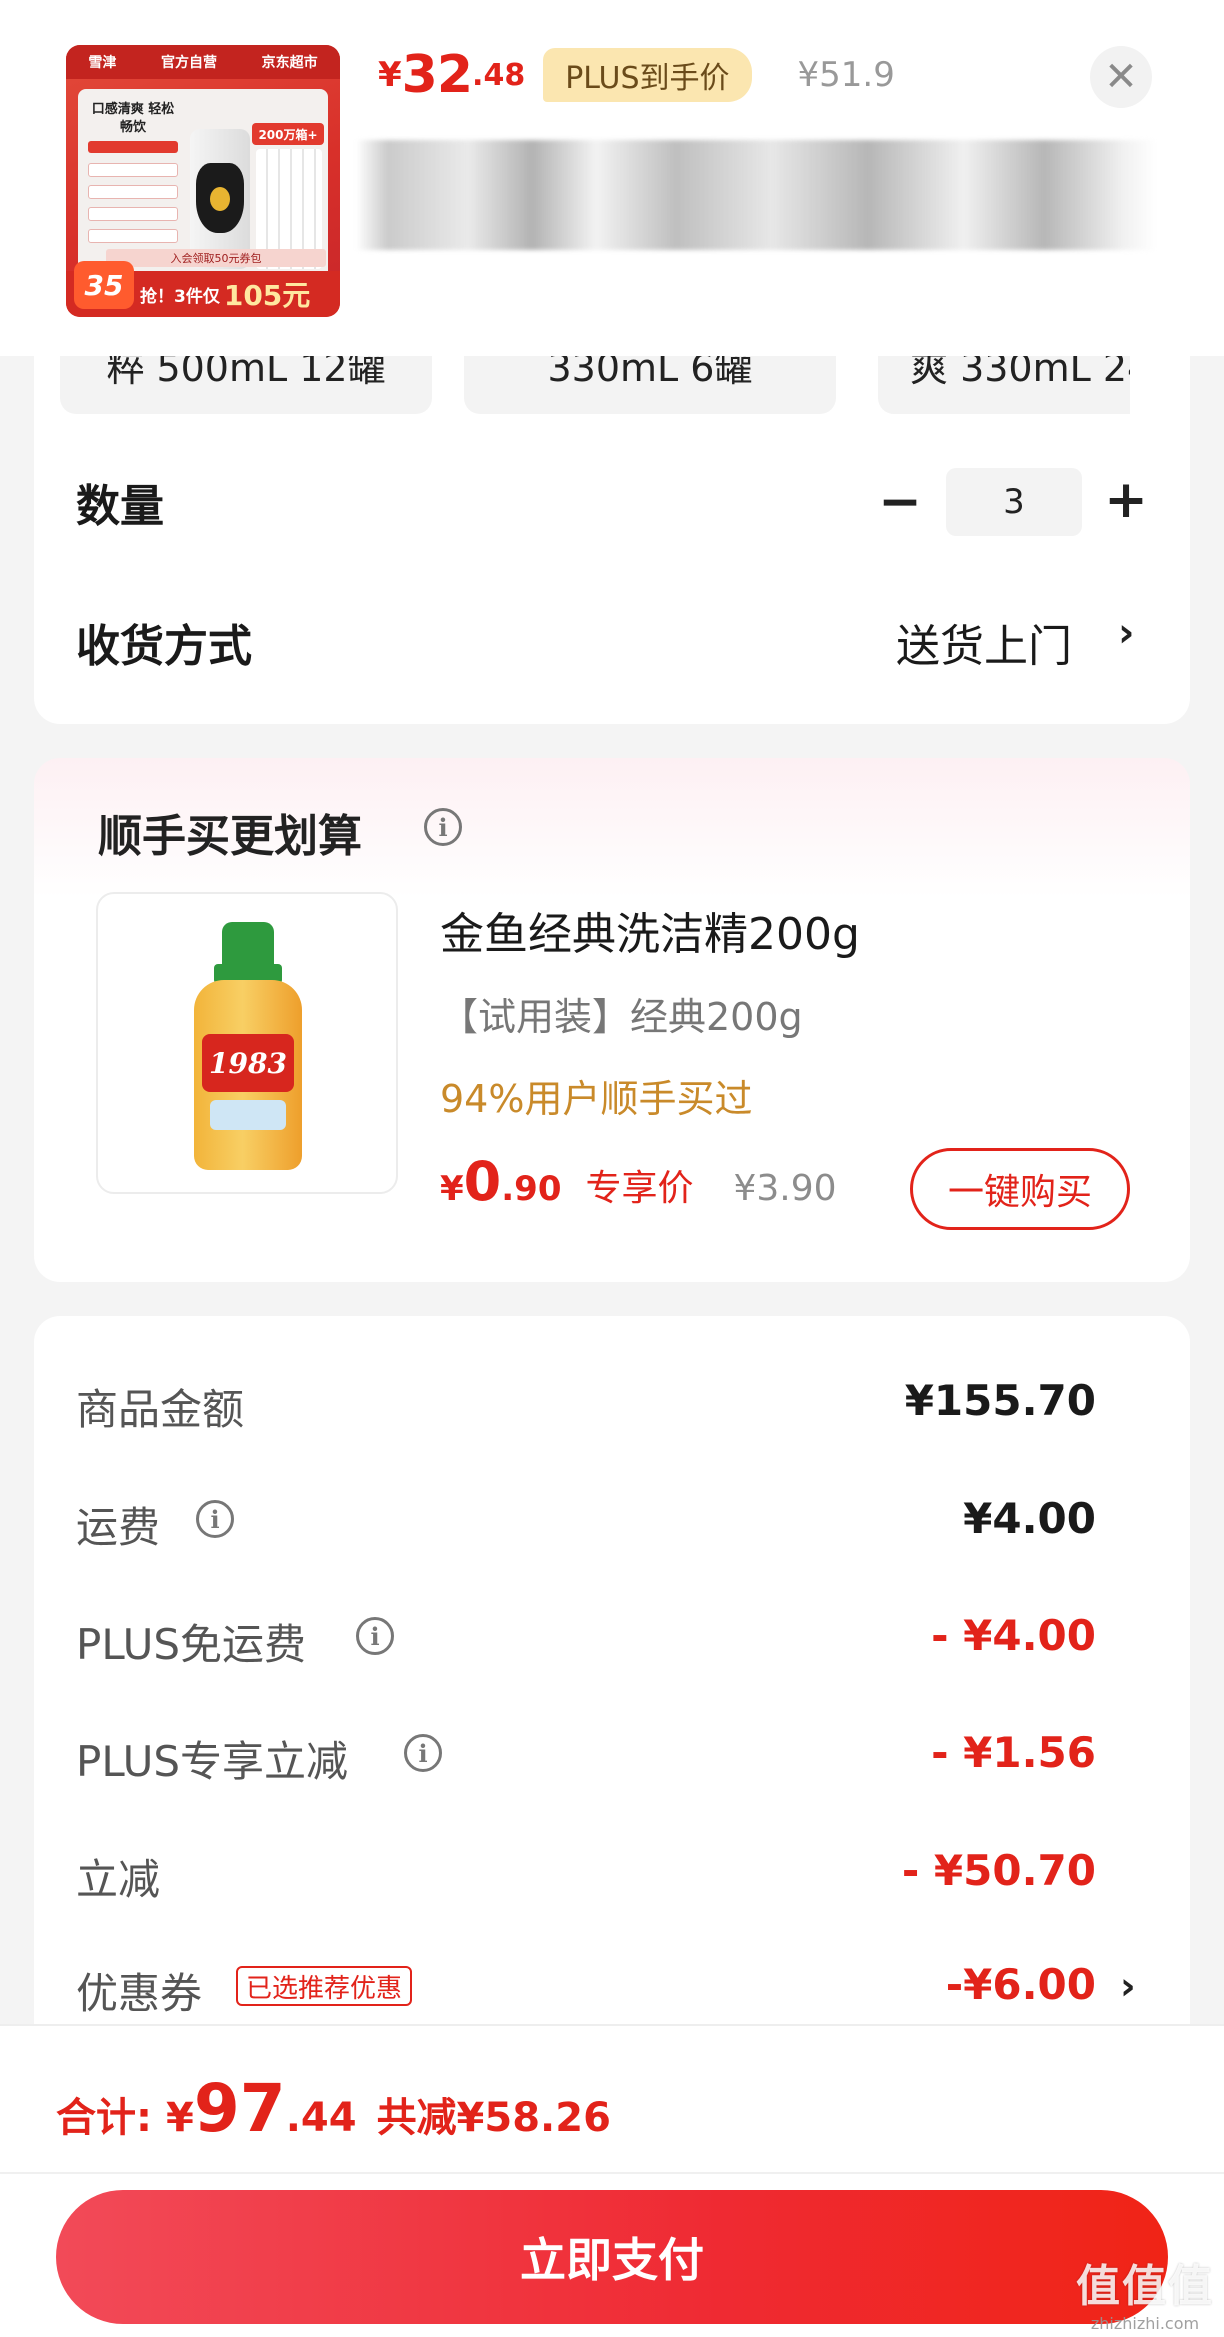  Describe the element at coordinates (118, 1879) in the screenshot. I see `summary-label-instant-discount: 立减` at that location.